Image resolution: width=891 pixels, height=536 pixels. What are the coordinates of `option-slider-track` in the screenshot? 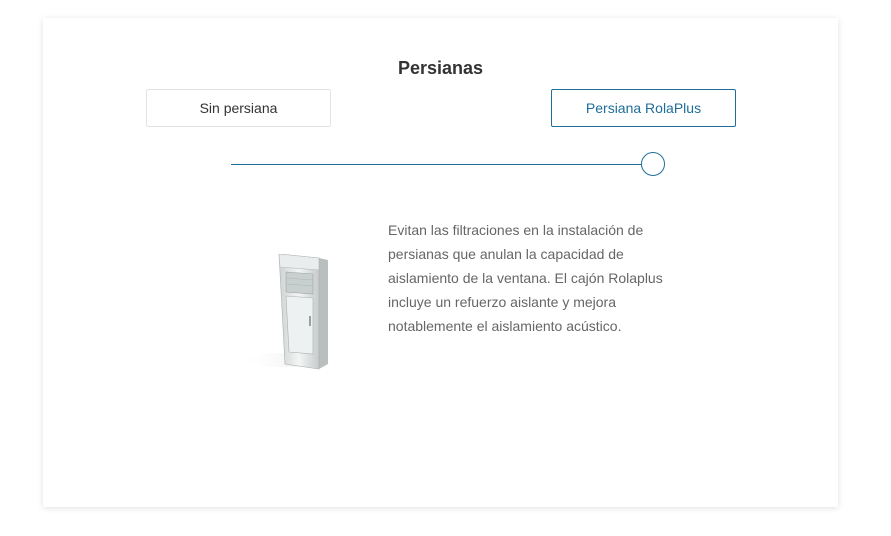 It's located at (437, 164).